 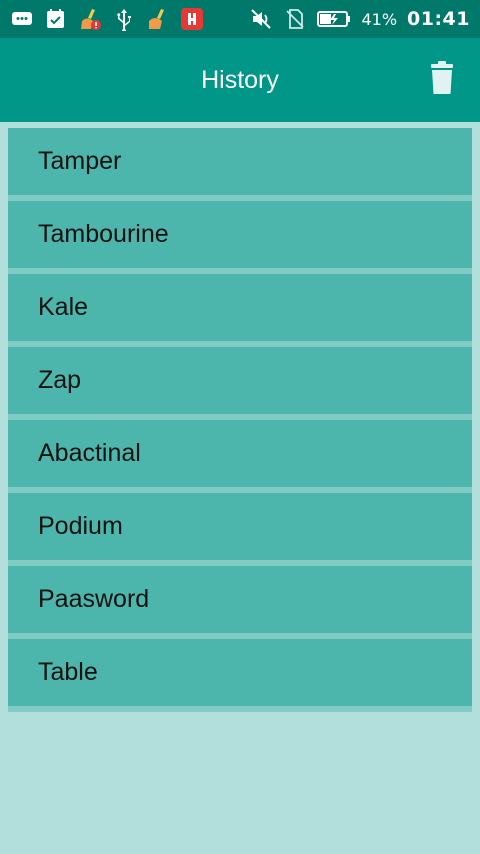 I want to click on cleaner-icon, so click(x=158, y=19).